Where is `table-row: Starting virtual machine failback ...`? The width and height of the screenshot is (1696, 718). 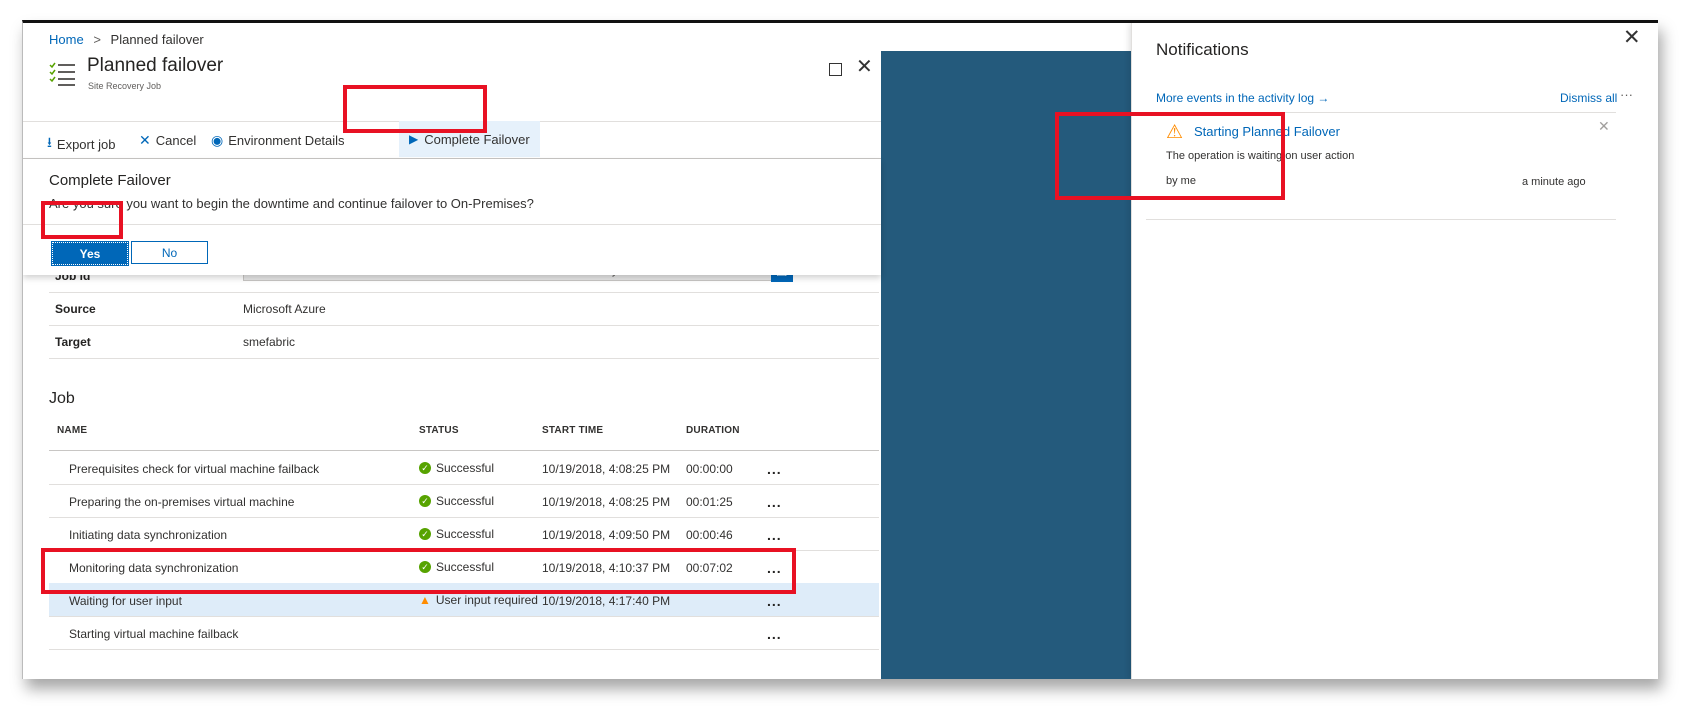
table-row: Starting virtual machine failback ... is located at coordinates (464, 633).